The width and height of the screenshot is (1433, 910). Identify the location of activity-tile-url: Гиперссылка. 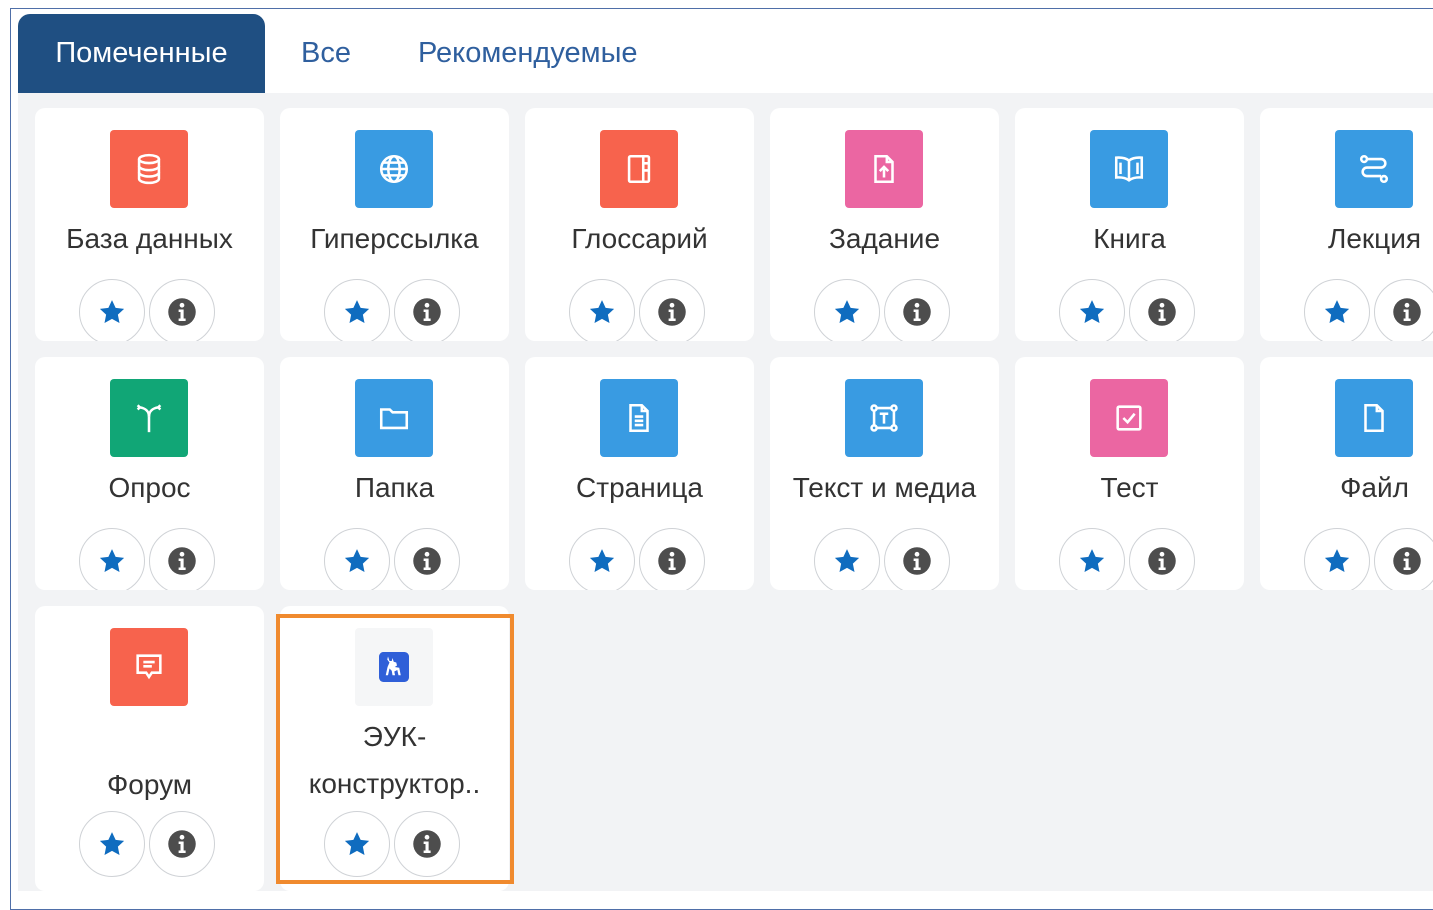
(394, 224).